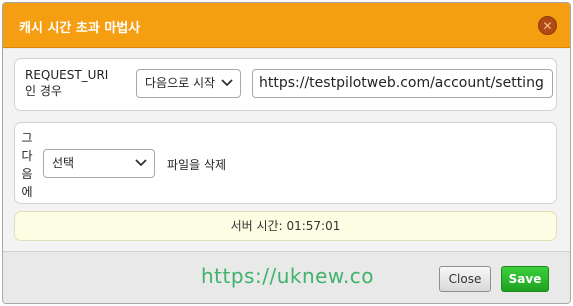  Describe the element at coordinates (66, 83) in the screenshot. I see `condition-label: REQUEST_URI 인 경우` at that location.